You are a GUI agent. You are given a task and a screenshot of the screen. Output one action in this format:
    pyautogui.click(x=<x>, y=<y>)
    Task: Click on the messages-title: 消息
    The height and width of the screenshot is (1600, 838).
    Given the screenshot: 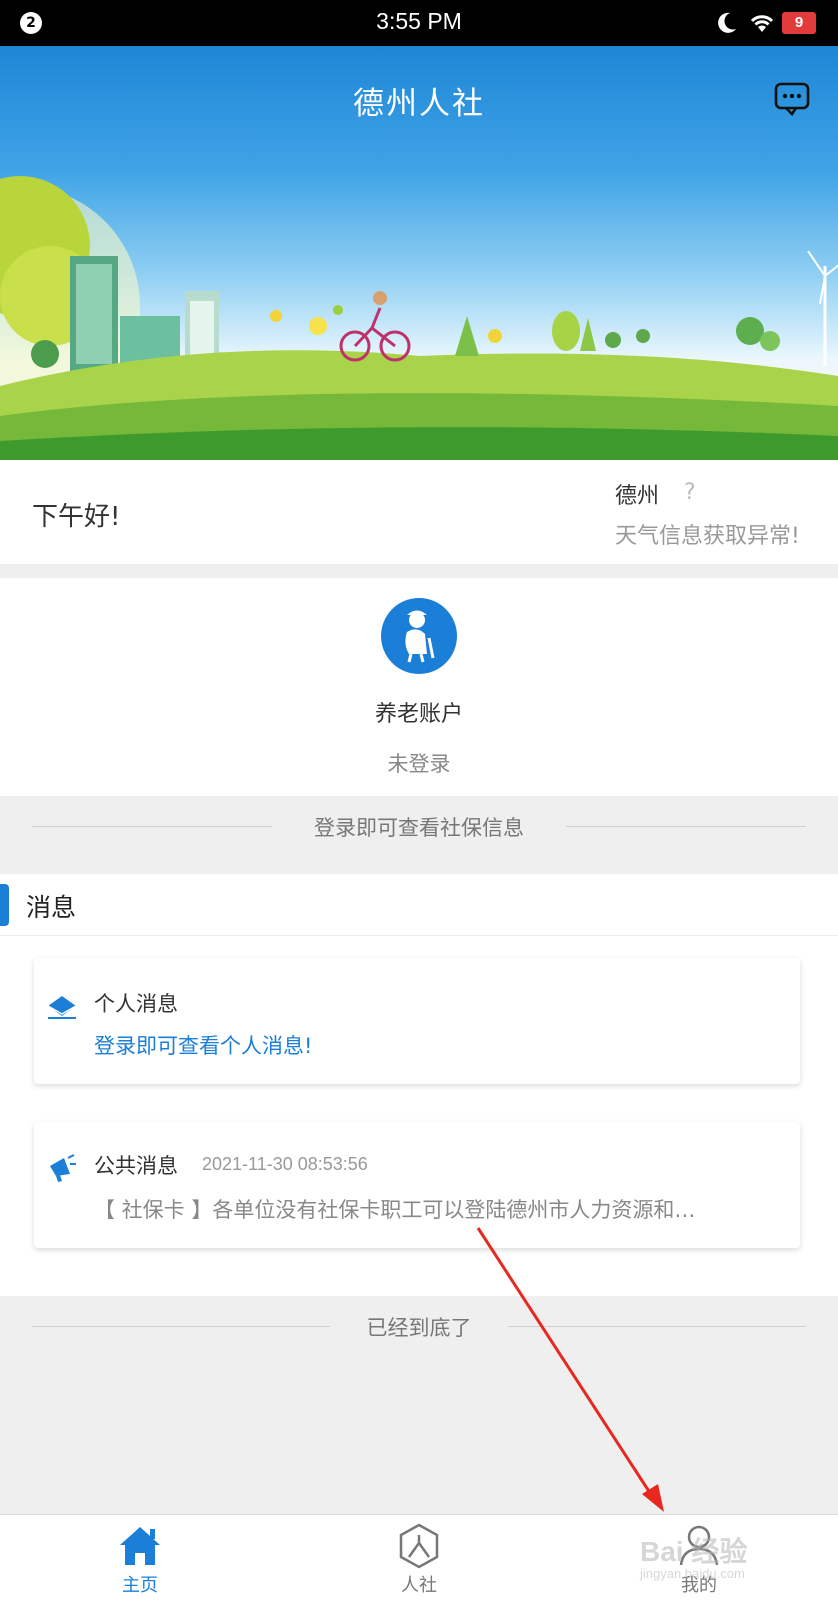 What is the action you would take?
    pyautogui.click(x=51, y=907)
    